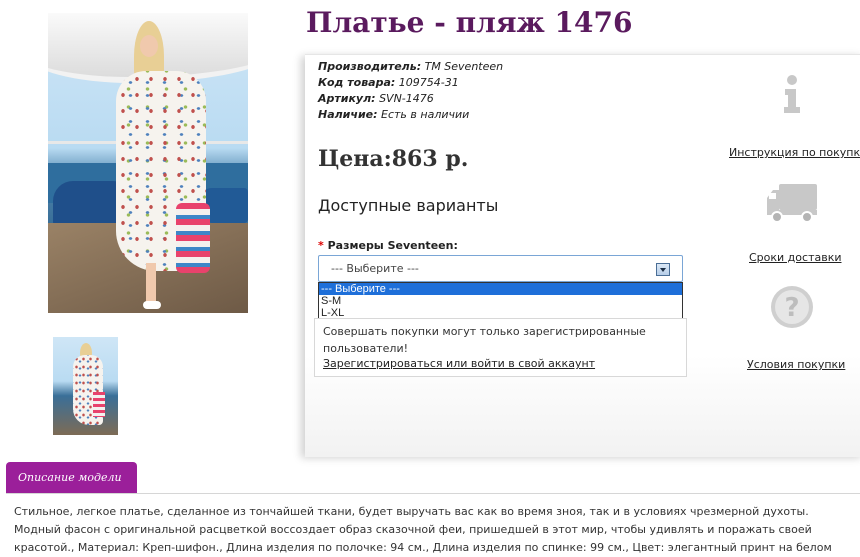 The image size is (860, 557). What do you see at coordinates (469, 22) in the screenshot?
I see `product-title: Платье - пляж 1476` at bounding box center [469, 22].